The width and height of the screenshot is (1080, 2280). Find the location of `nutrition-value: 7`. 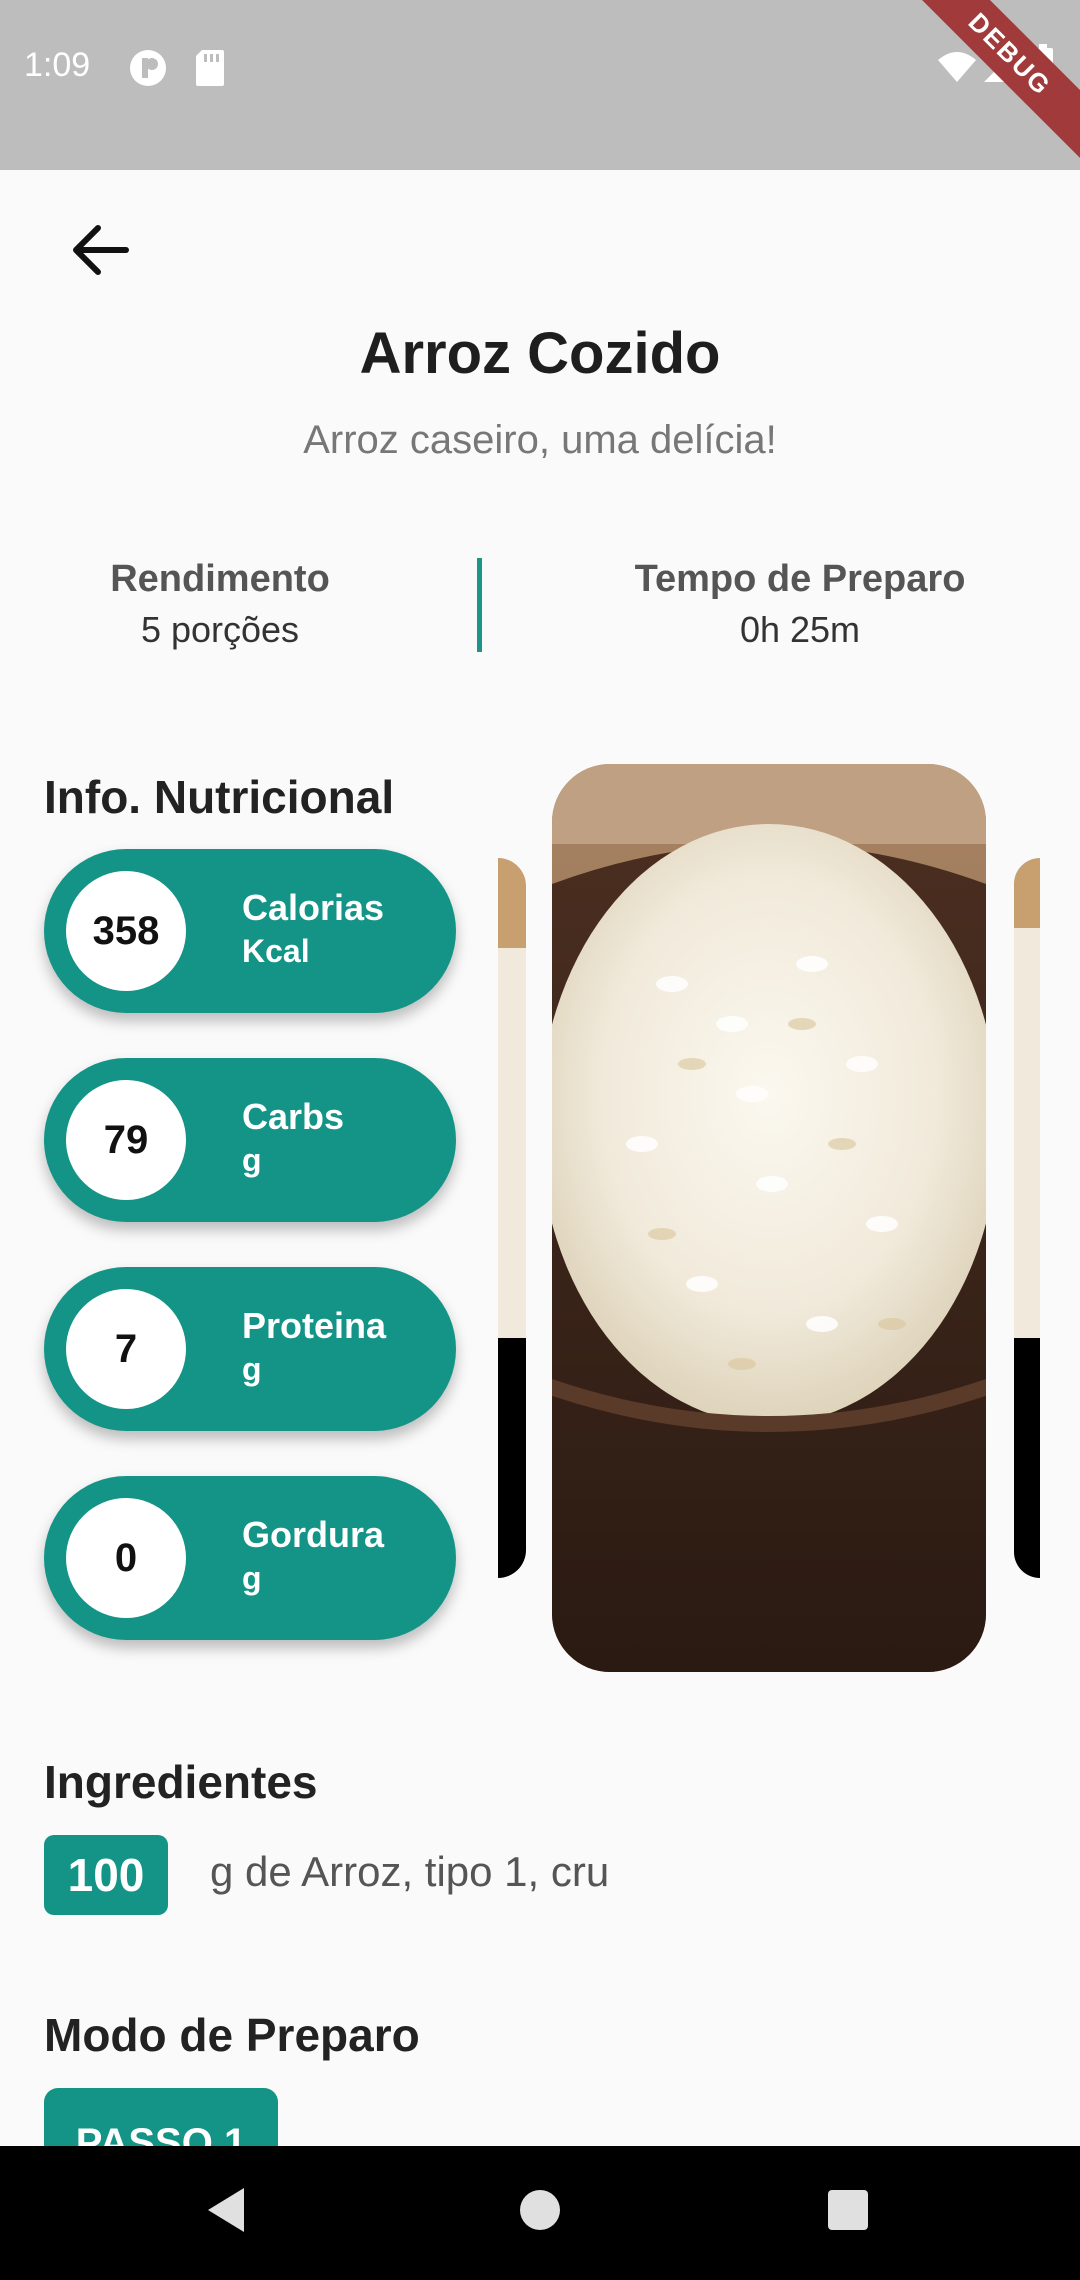

nutrition-value: 7 is located at coordinates (126, 1349).